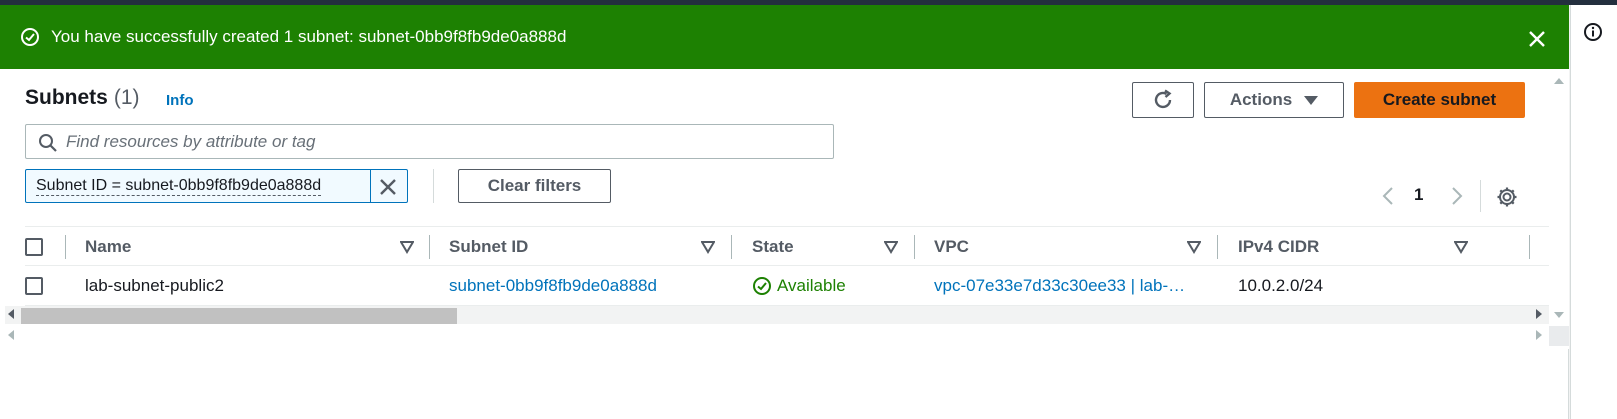 This screenshot has height=419, width=1617. Describe the element at coordinates (1559, 209) in the screenshot. I see `vertical-scrollbar` at that location.